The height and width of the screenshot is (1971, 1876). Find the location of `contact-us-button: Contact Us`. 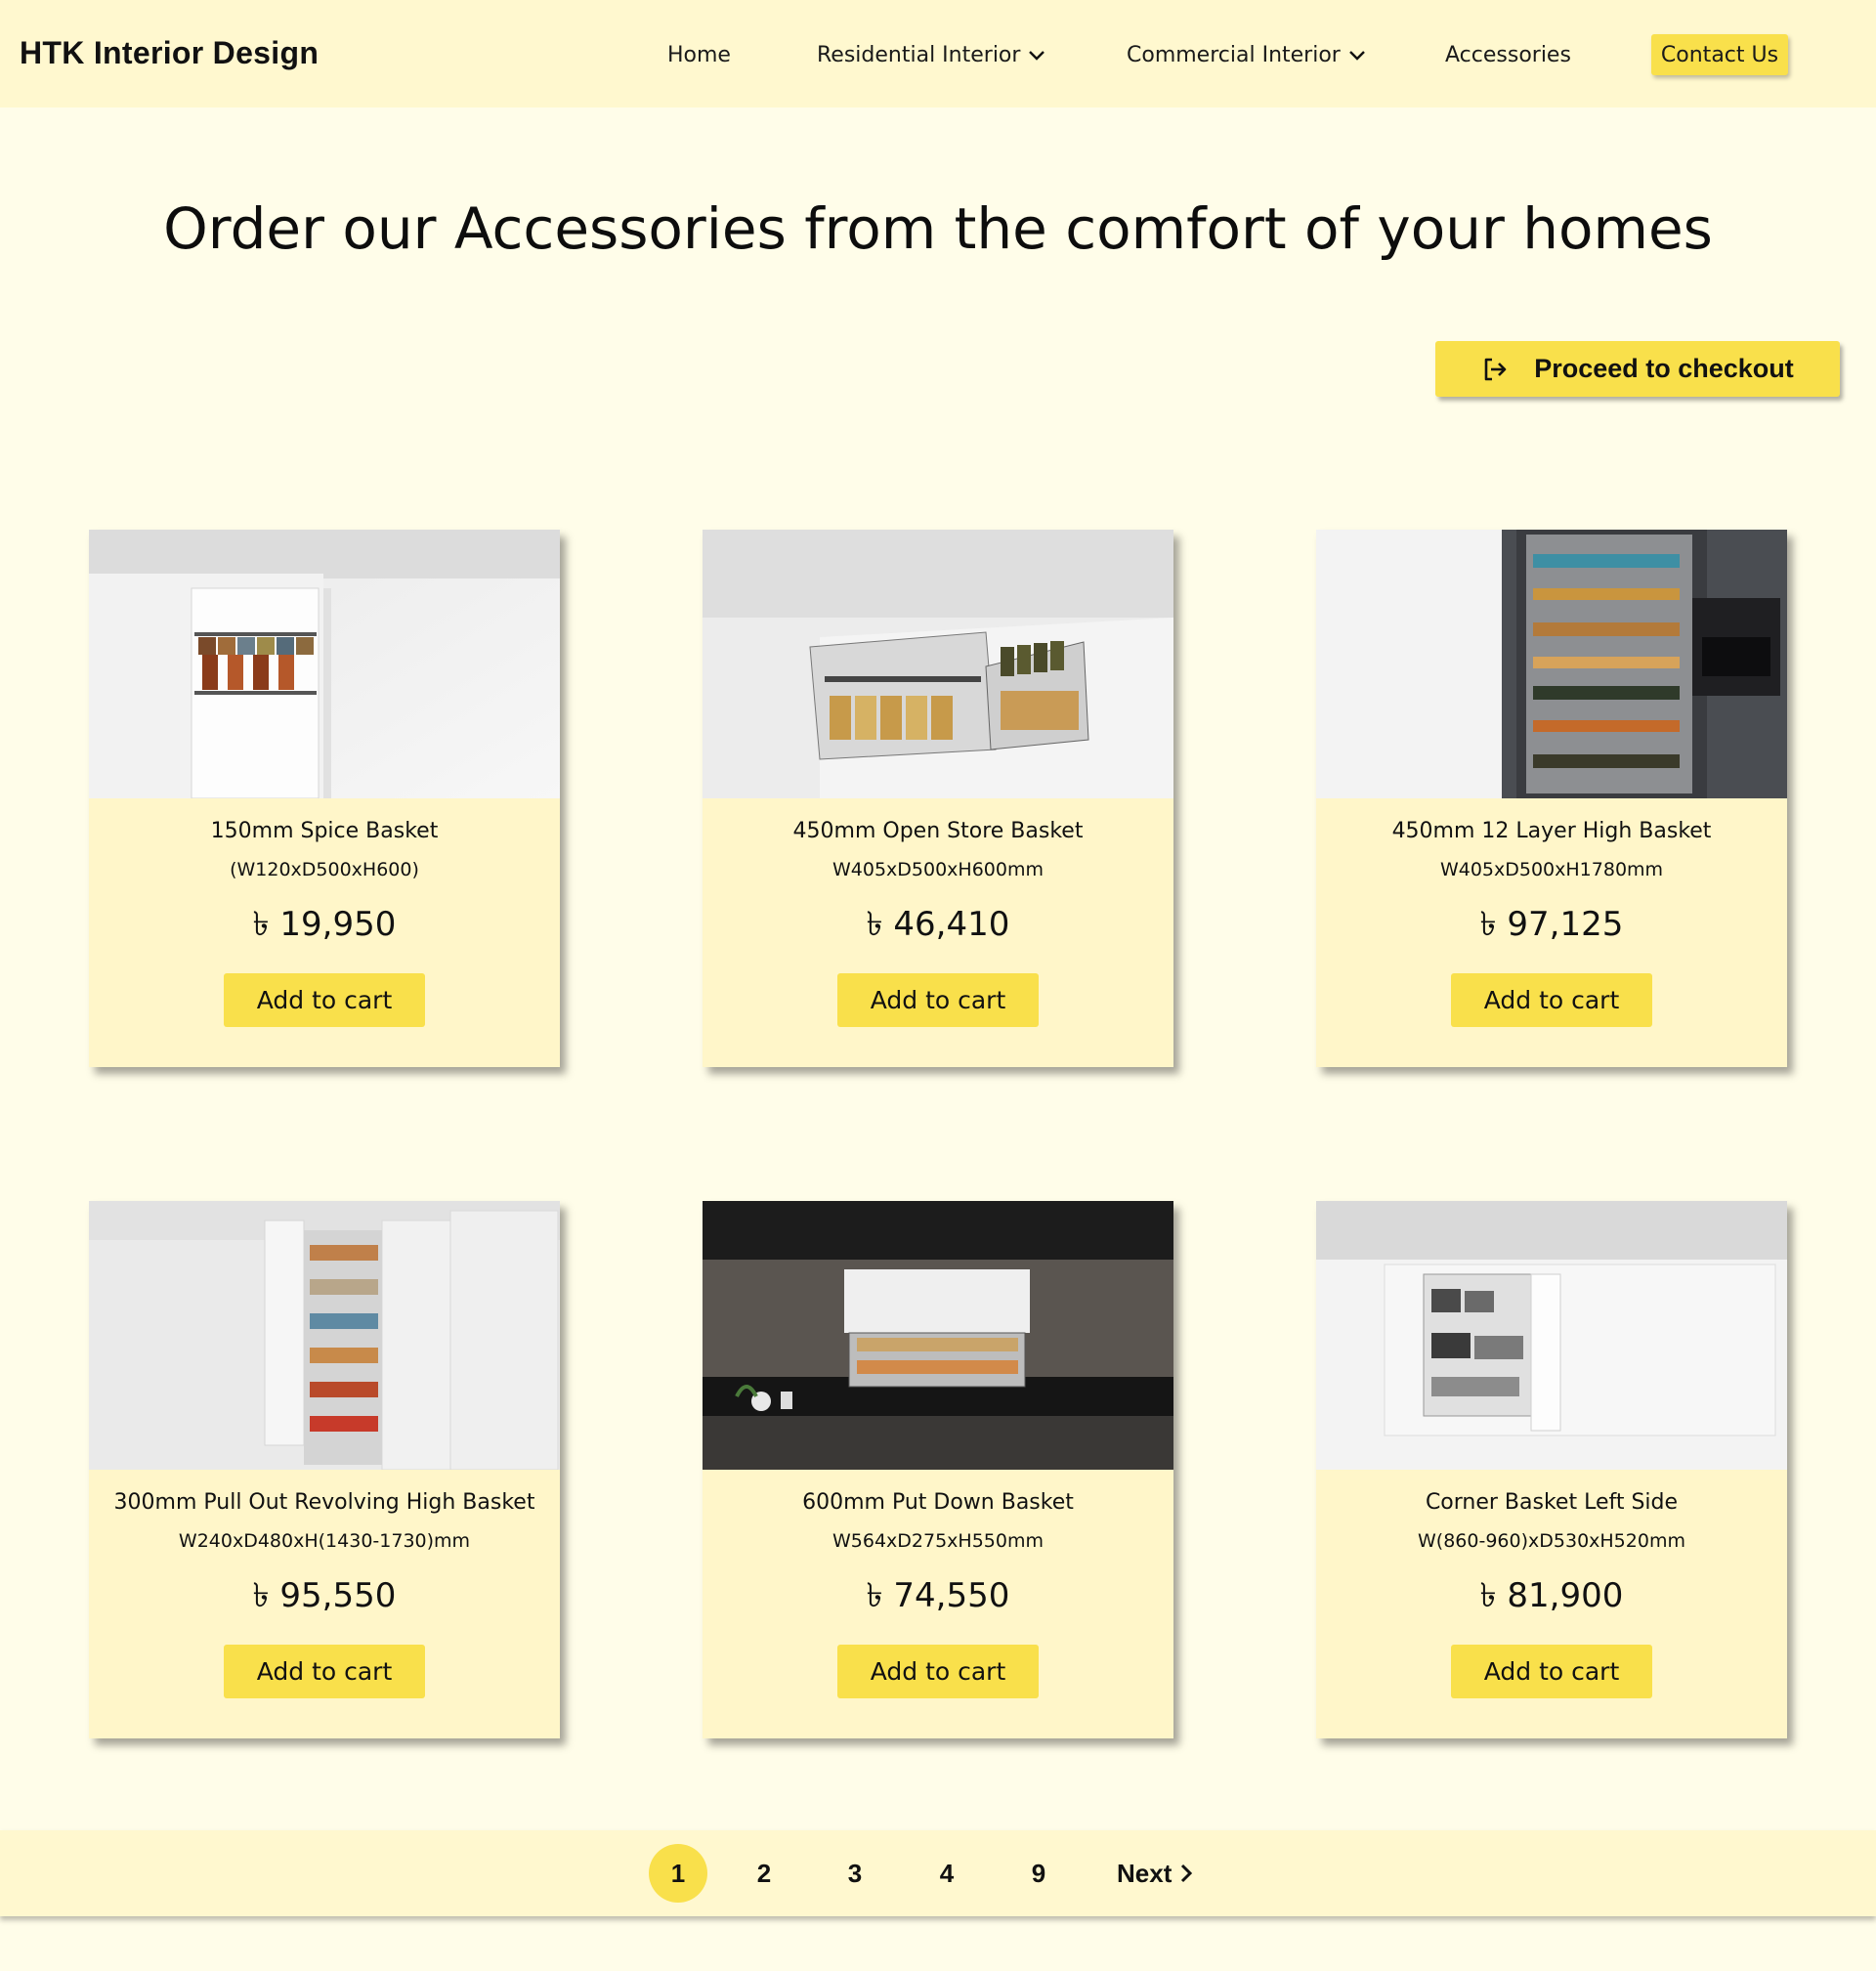

contact-us-button: Contact Us is located at coordinates (1719, 55).